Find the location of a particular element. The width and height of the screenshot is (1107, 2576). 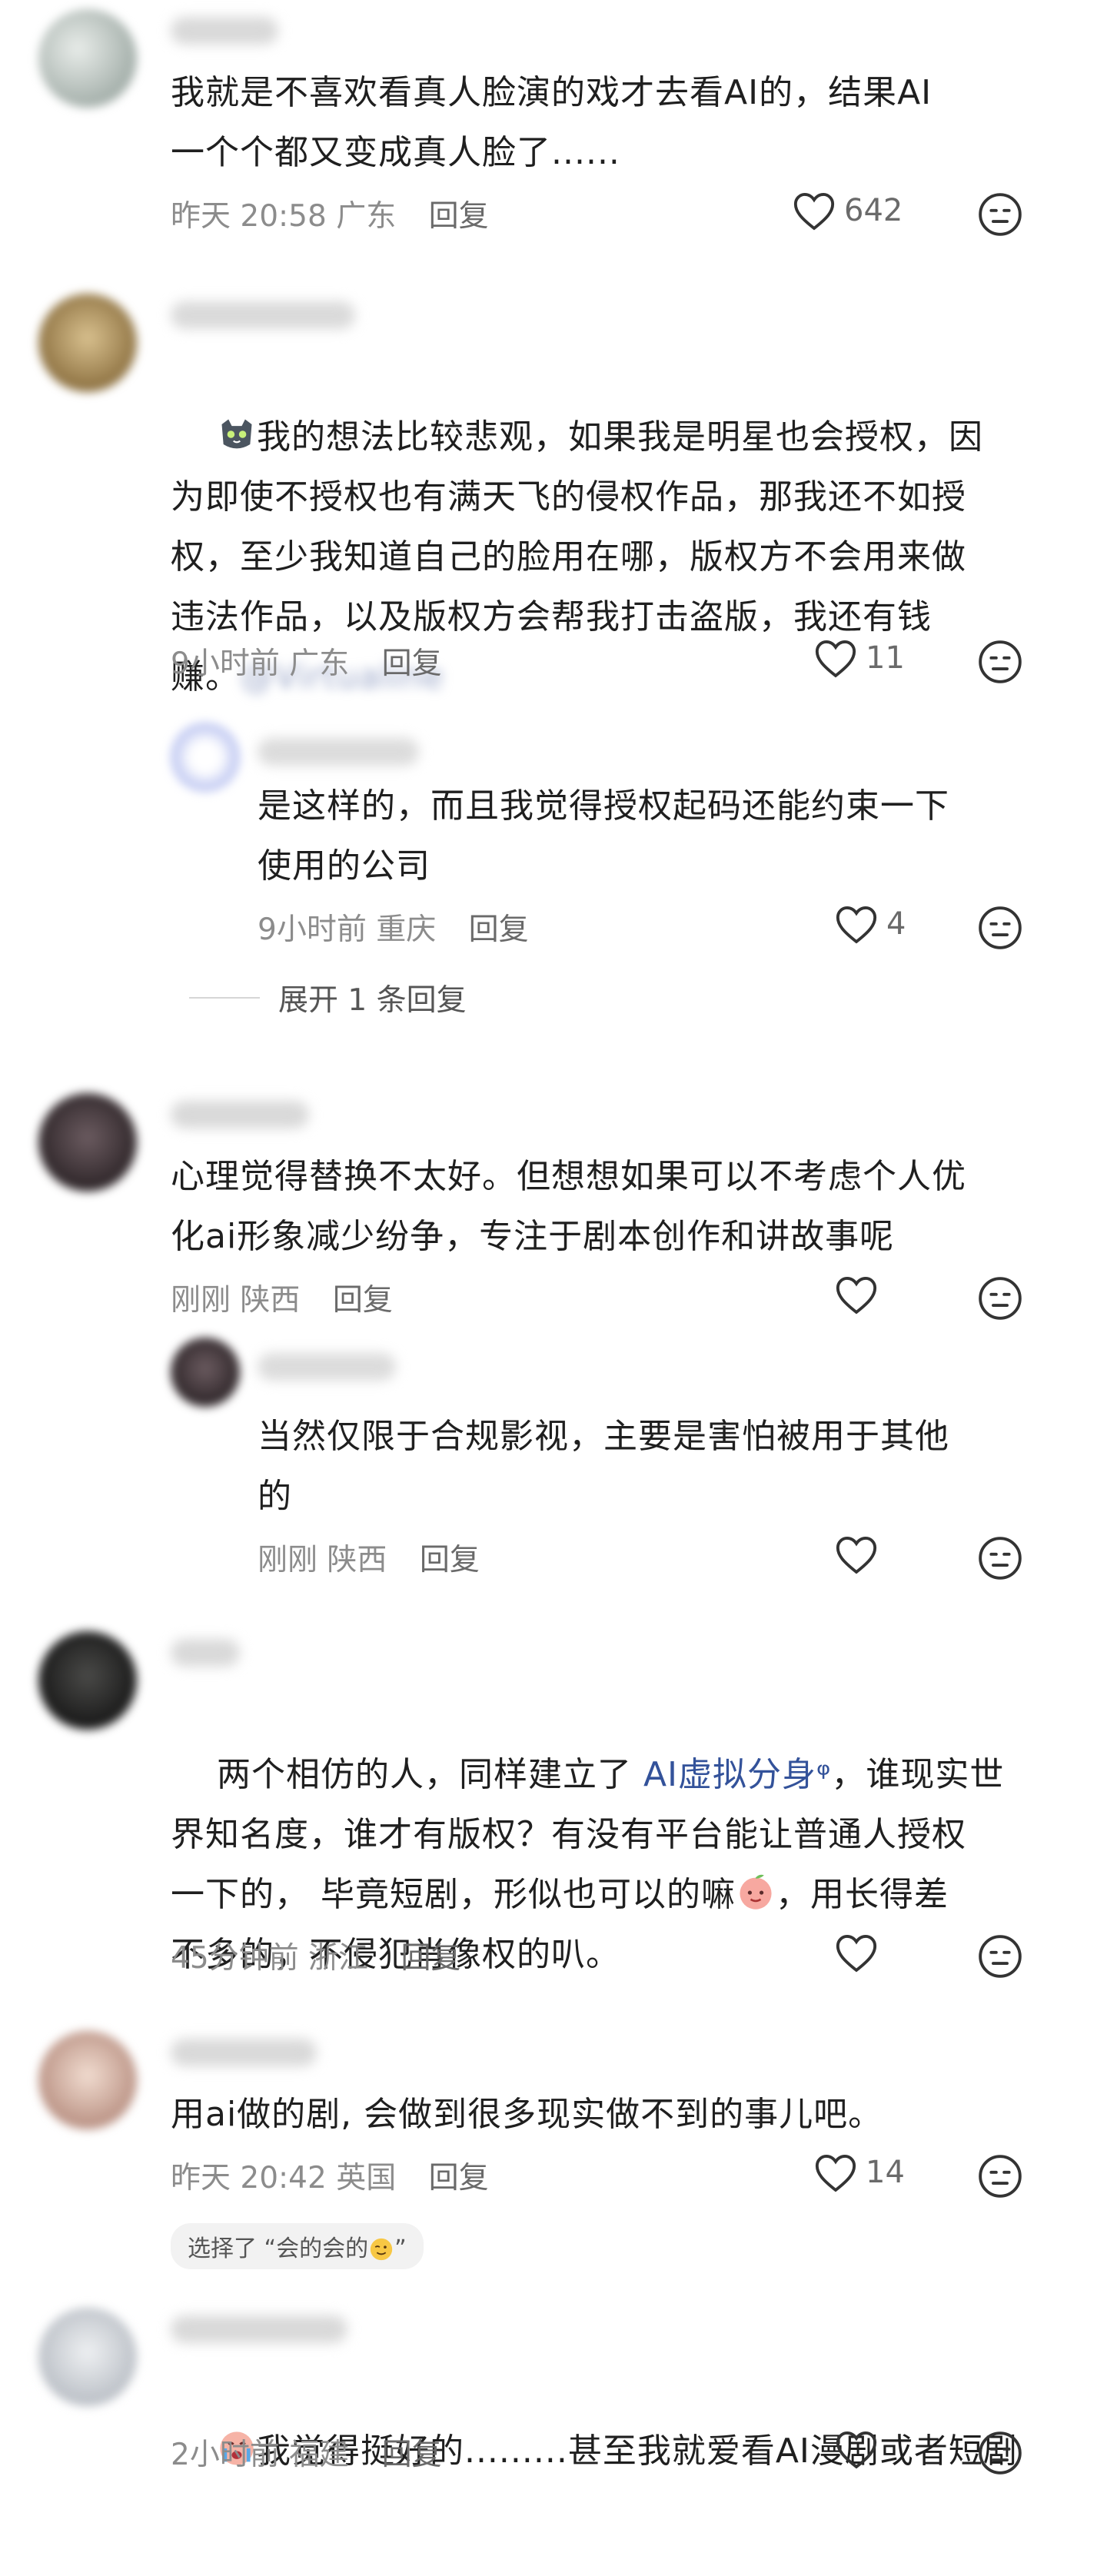

search-icon: ᵠ is located at coordinates (824, 1774).